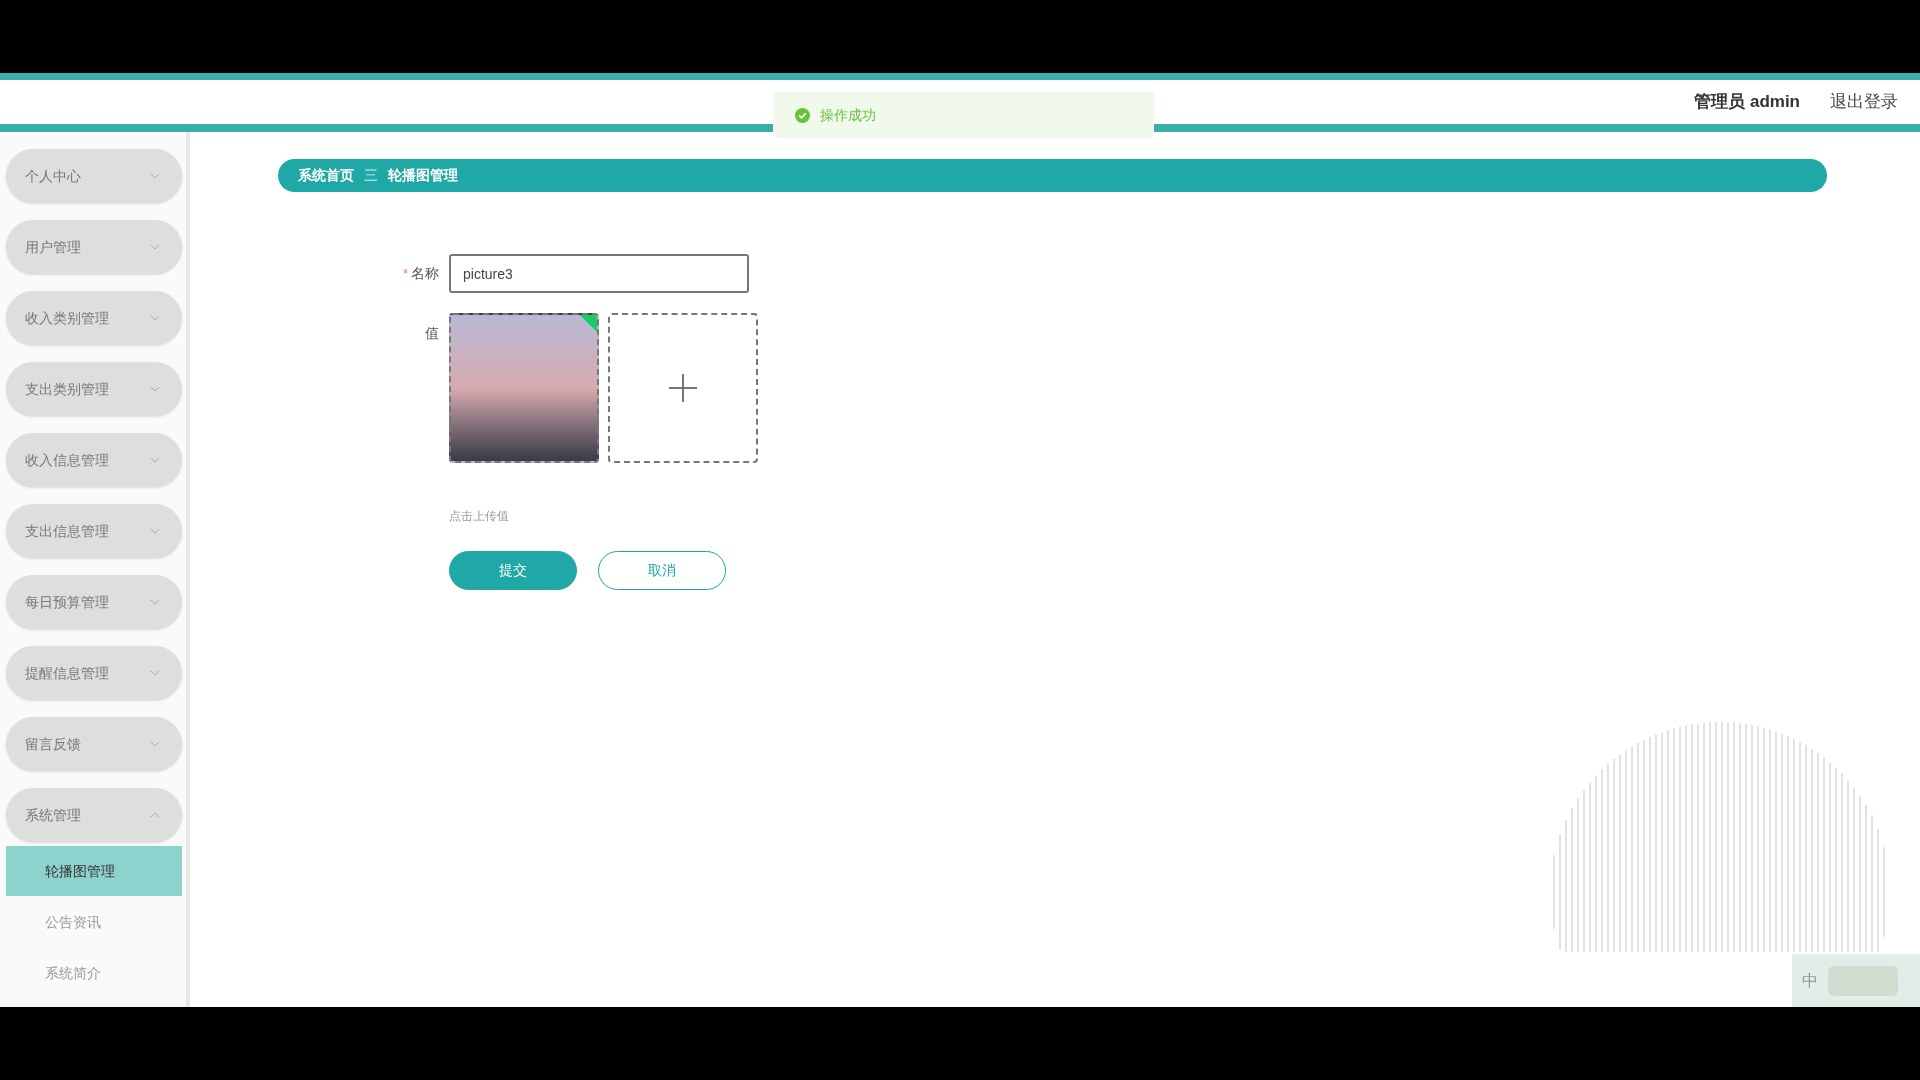 The height and width of the screenshot is (1080, 1920). Describe the element at coordinates (1864, 102) in the screenshot. I see `logout-link: 退出登录` at that location.